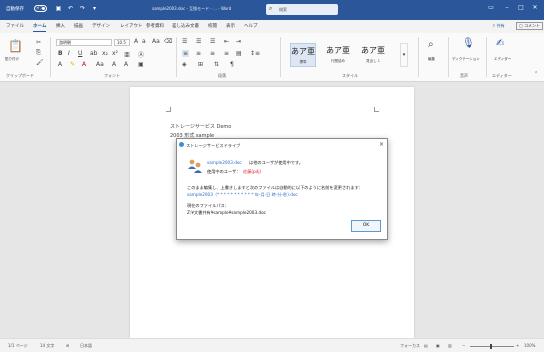  Describe the element at coordinates (212, 53) in the screenshot. I see `align-right-icon: ≡` at that location.